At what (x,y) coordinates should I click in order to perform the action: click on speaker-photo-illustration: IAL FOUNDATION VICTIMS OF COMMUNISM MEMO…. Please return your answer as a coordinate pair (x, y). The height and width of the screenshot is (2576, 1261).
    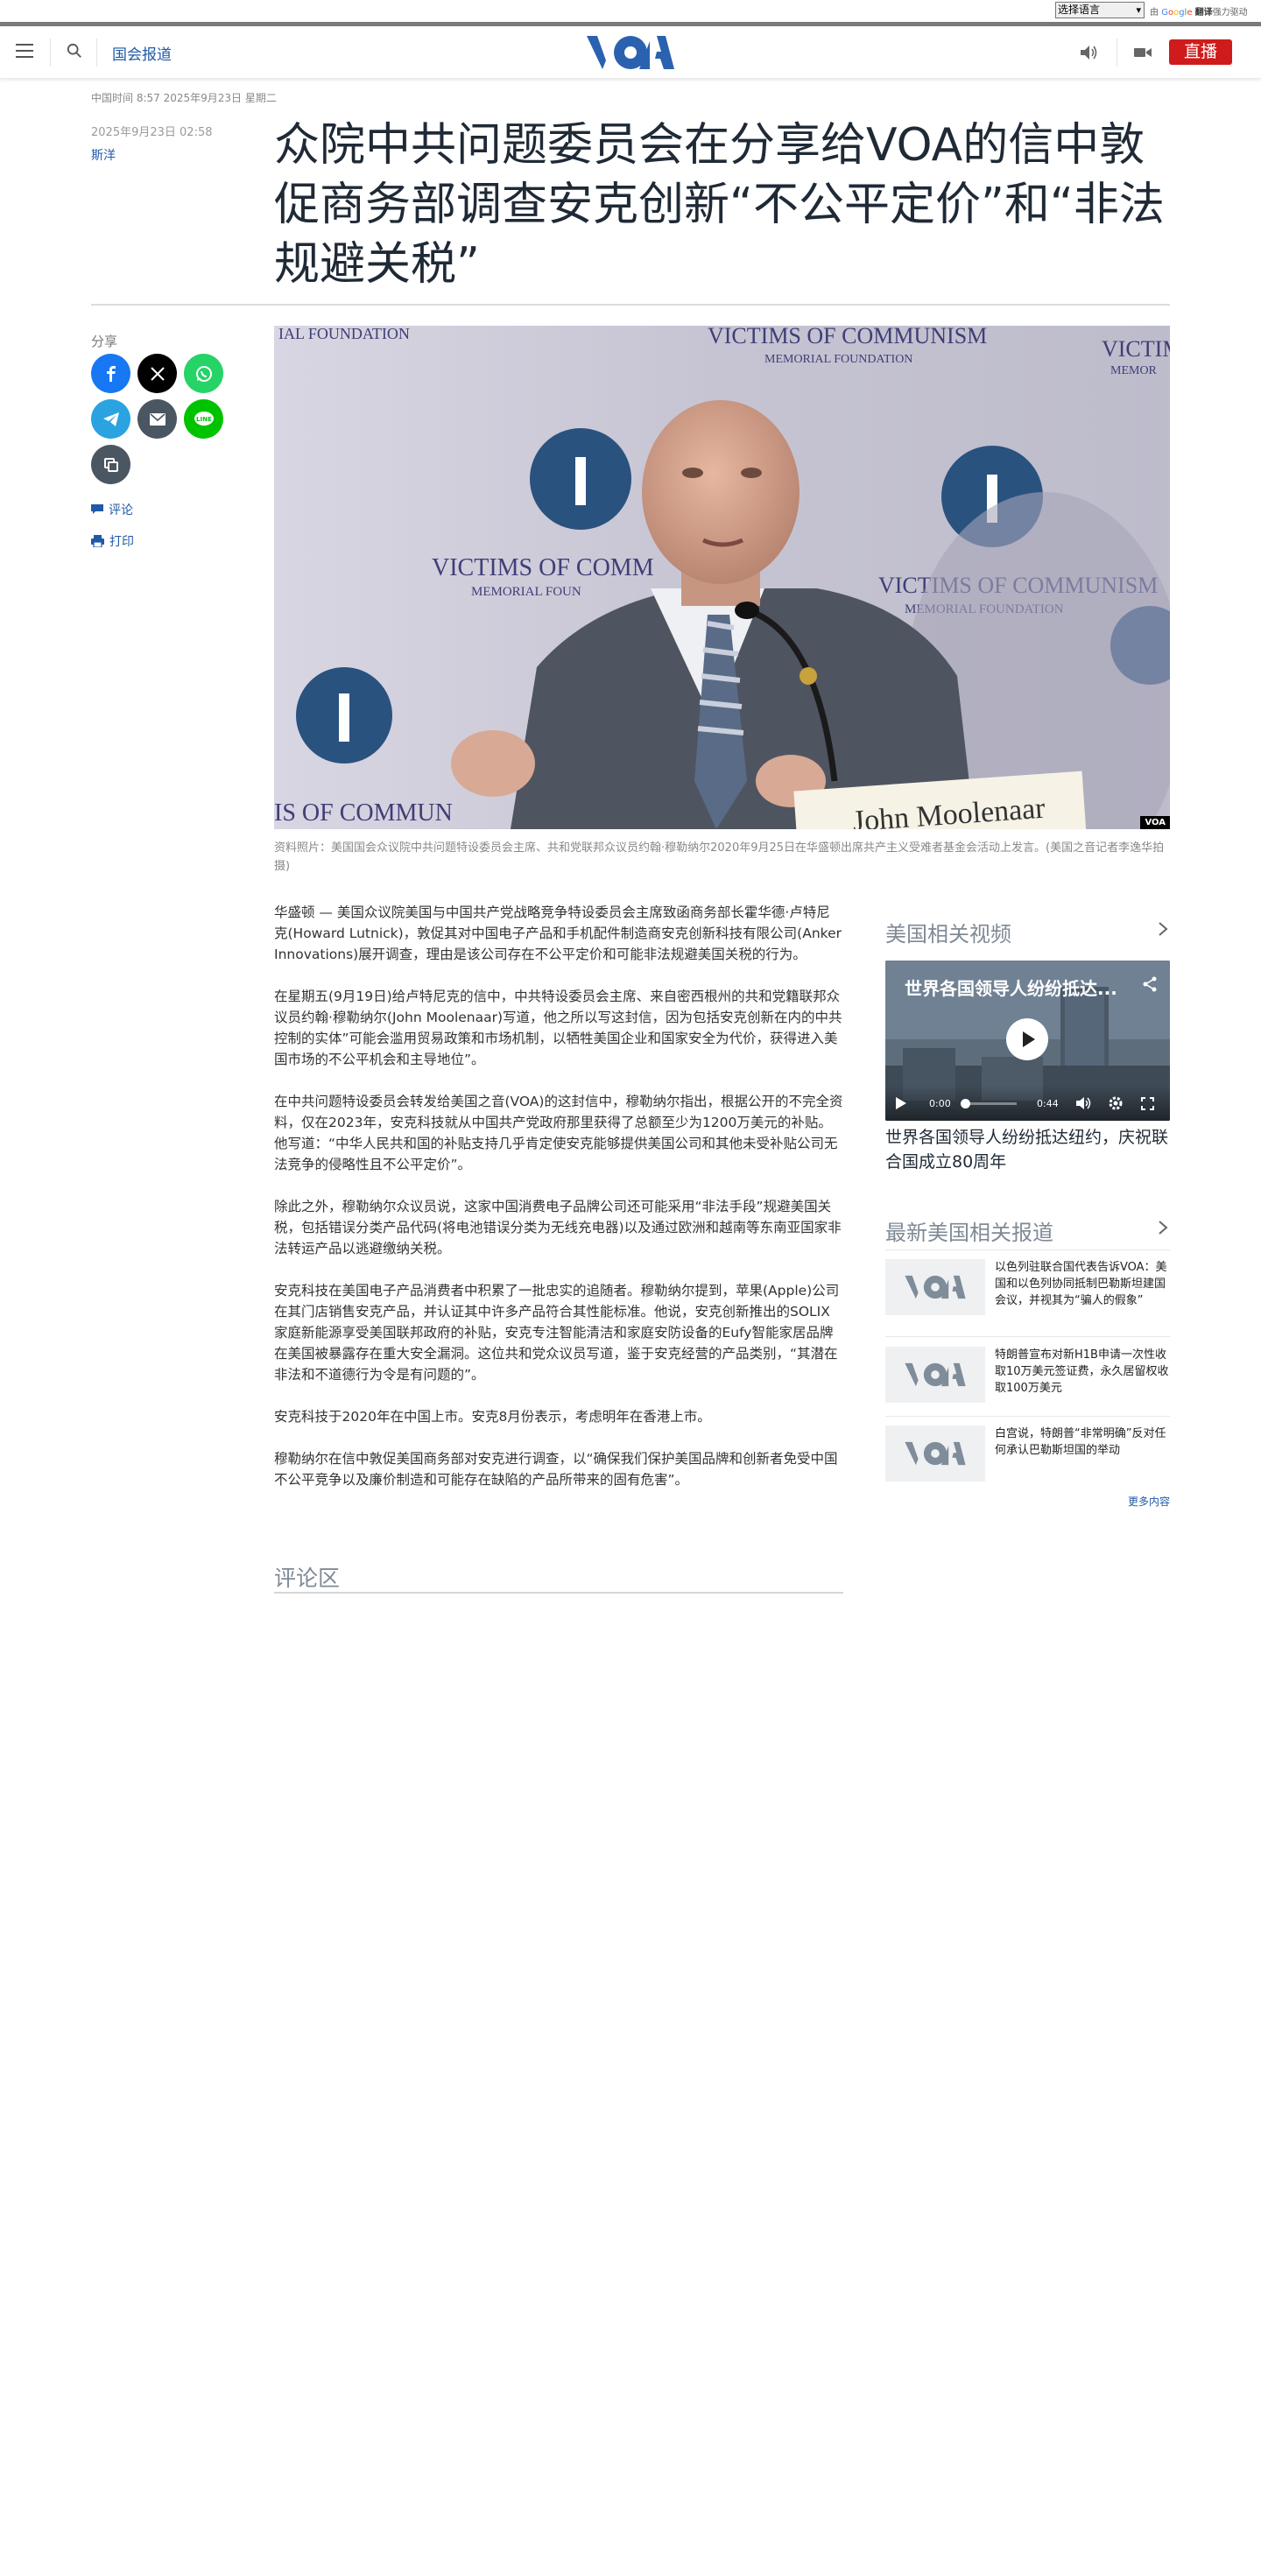
    Looking at the image, I should click on (722, 577).